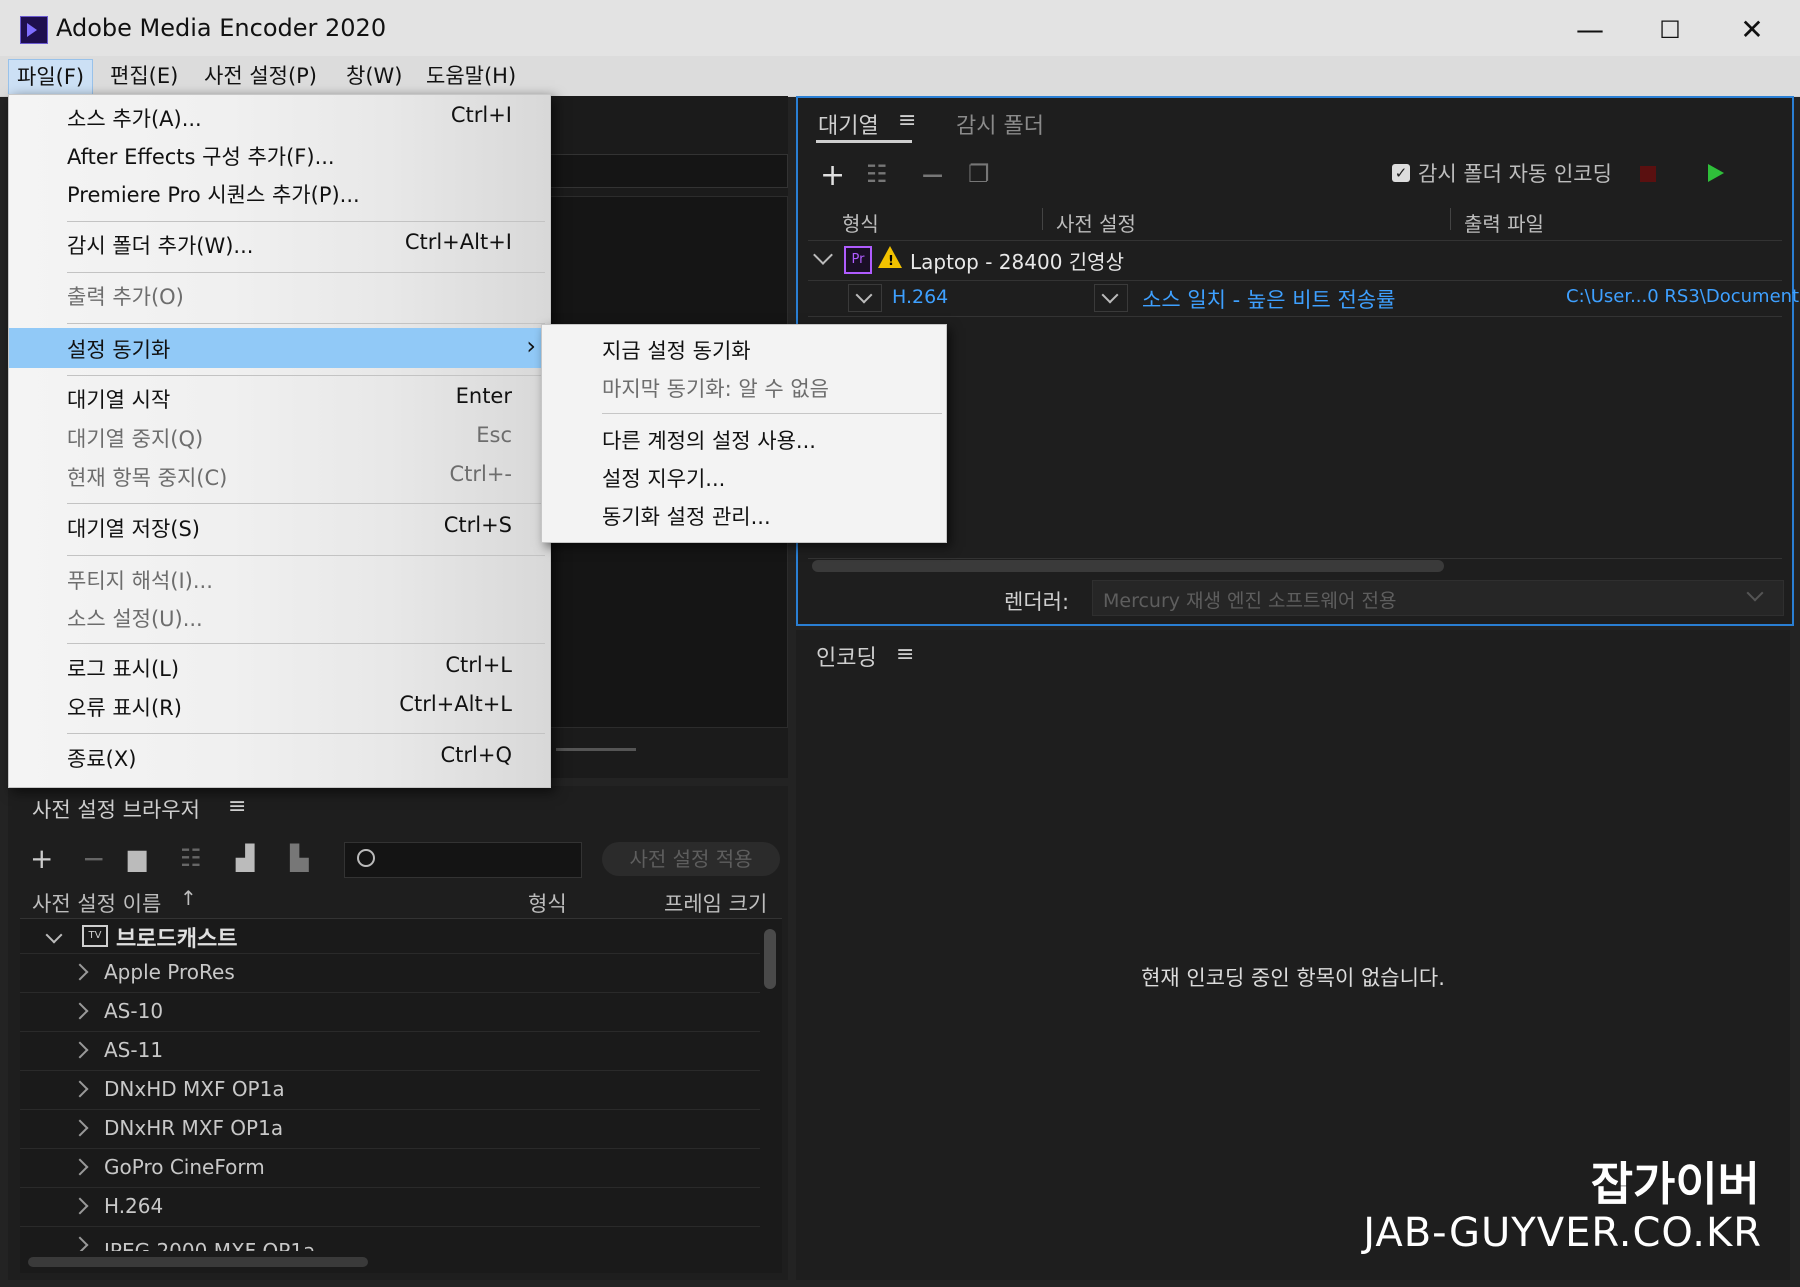 The height and width of the screenshot is (1287, 1800). I want to click on tab-queue-underline, so click(864, 141).